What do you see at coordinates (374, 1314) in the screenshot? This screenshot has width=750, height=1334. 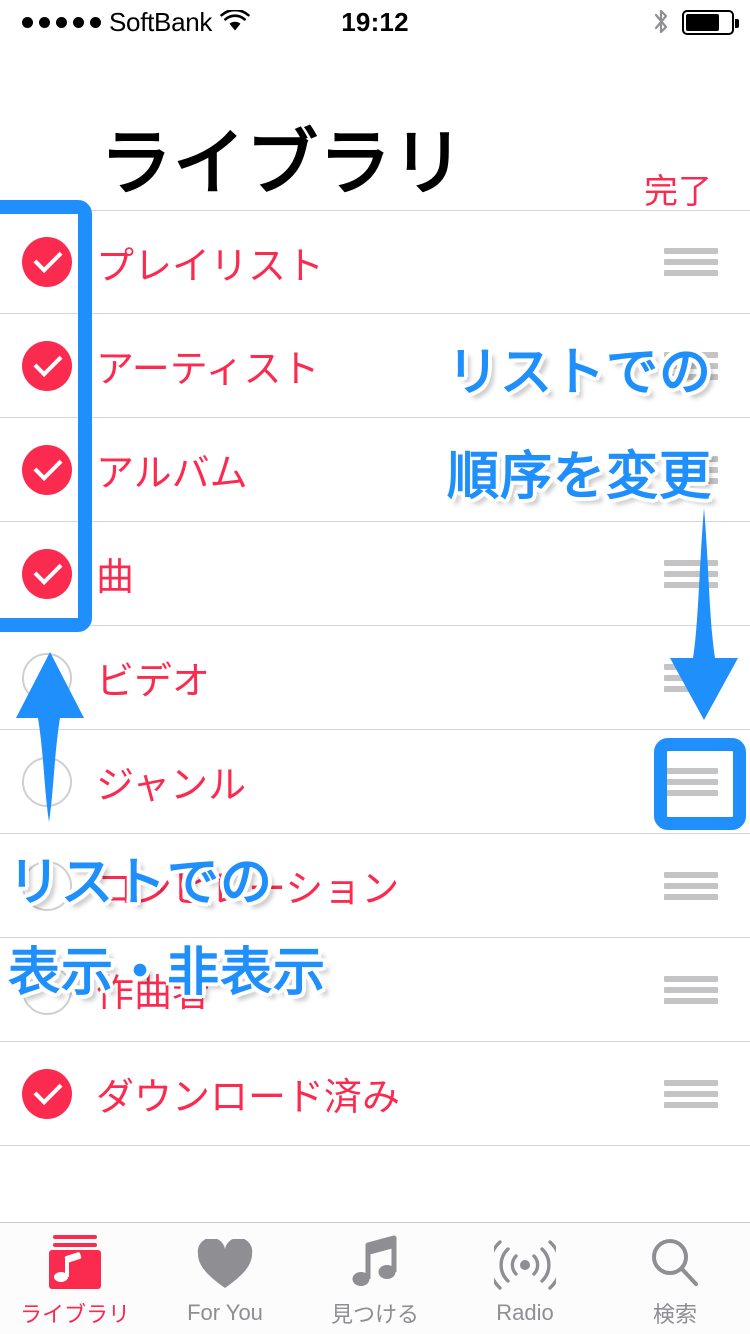 I see `tab-label-browse: 見つける` at bounding box center [374, 1314].